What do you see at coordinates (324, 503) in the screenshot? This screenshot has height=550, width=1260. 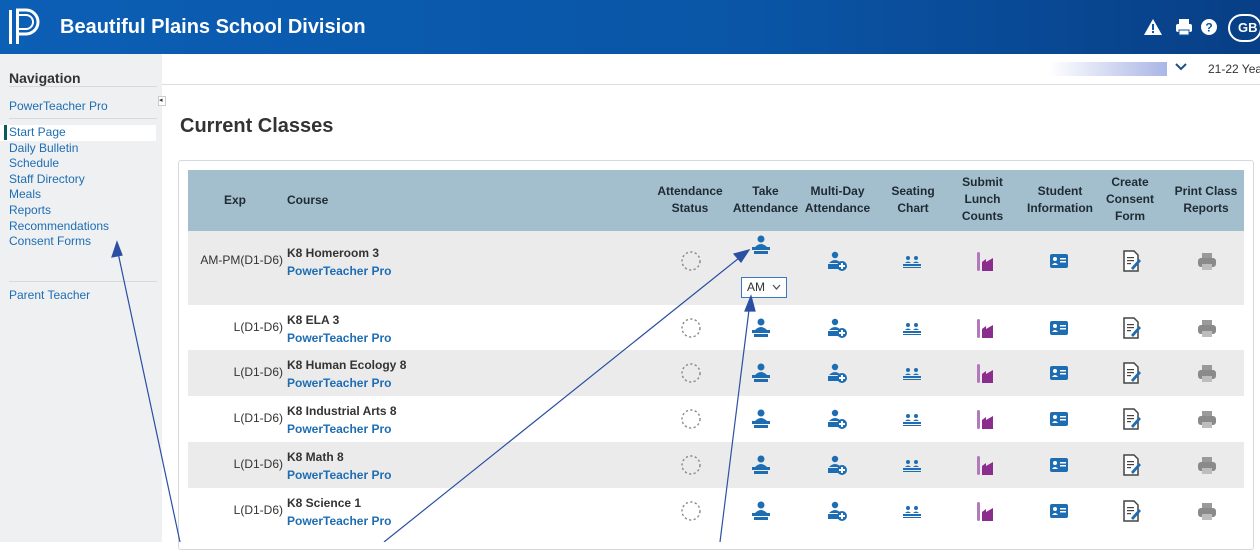 I see `row-course-name: K8 Science 1` at bounding box center [324, 503].